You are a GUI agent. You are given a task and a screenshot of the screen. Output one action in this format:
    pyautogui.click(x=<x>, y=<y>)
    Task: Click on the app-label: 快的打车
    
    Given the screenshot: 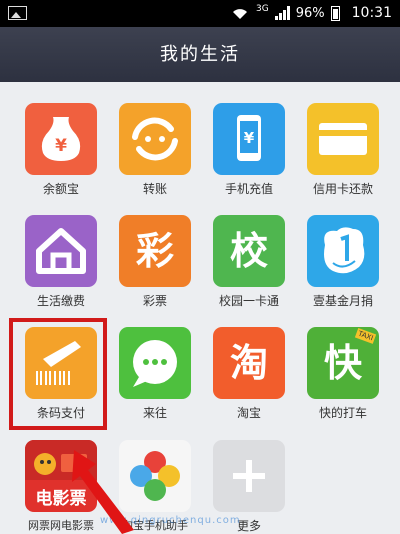 What is the action you would take?
    pyautogui.click(x=342, y=413)
    